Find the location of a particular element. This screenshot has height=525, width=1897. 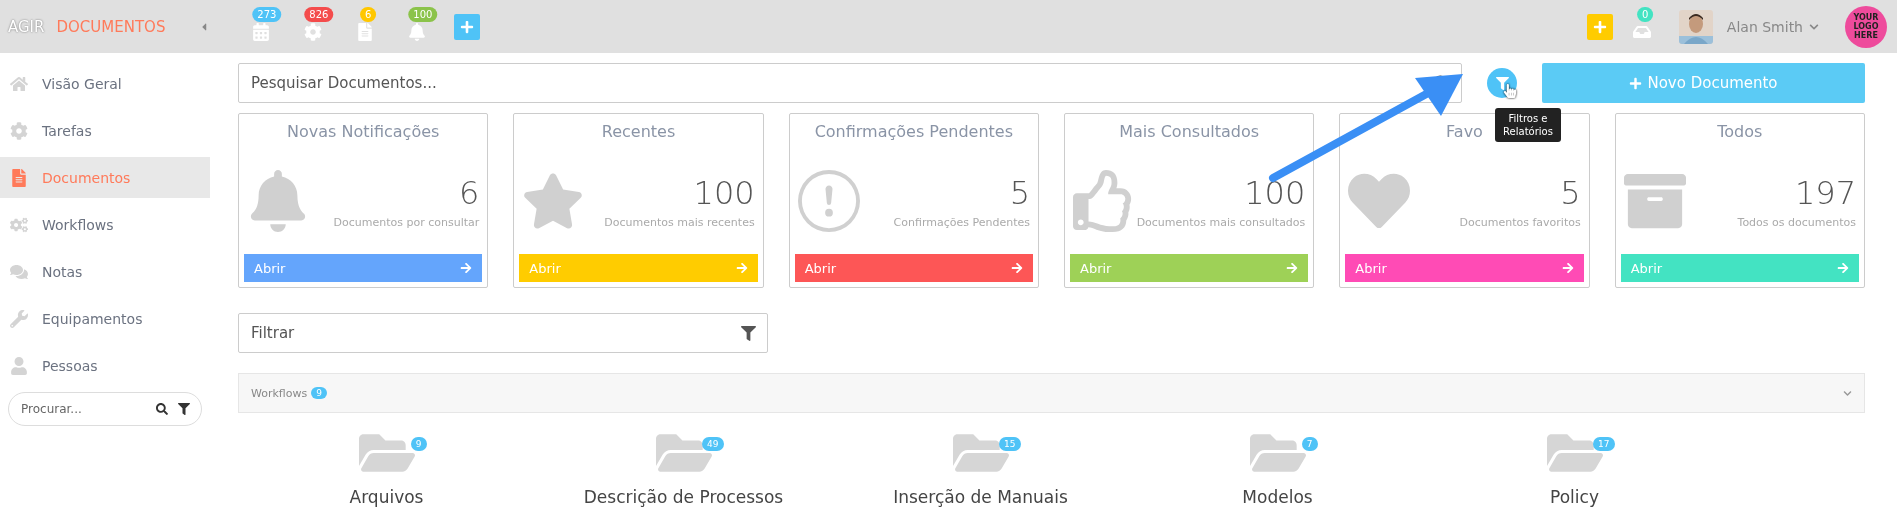

card-caption: Todos os documentos is located at coordinates (1796, 222).